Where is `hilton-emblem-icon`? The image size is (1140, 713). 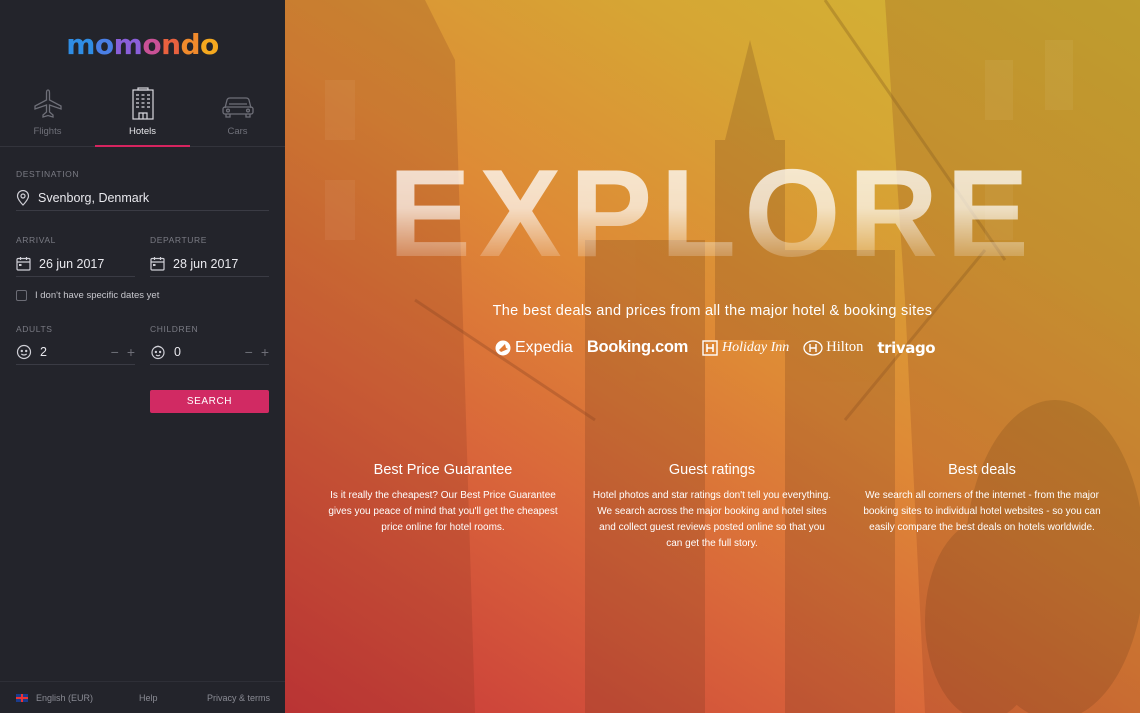 hilton-emblem-icon is located at coordinates (813, 347).